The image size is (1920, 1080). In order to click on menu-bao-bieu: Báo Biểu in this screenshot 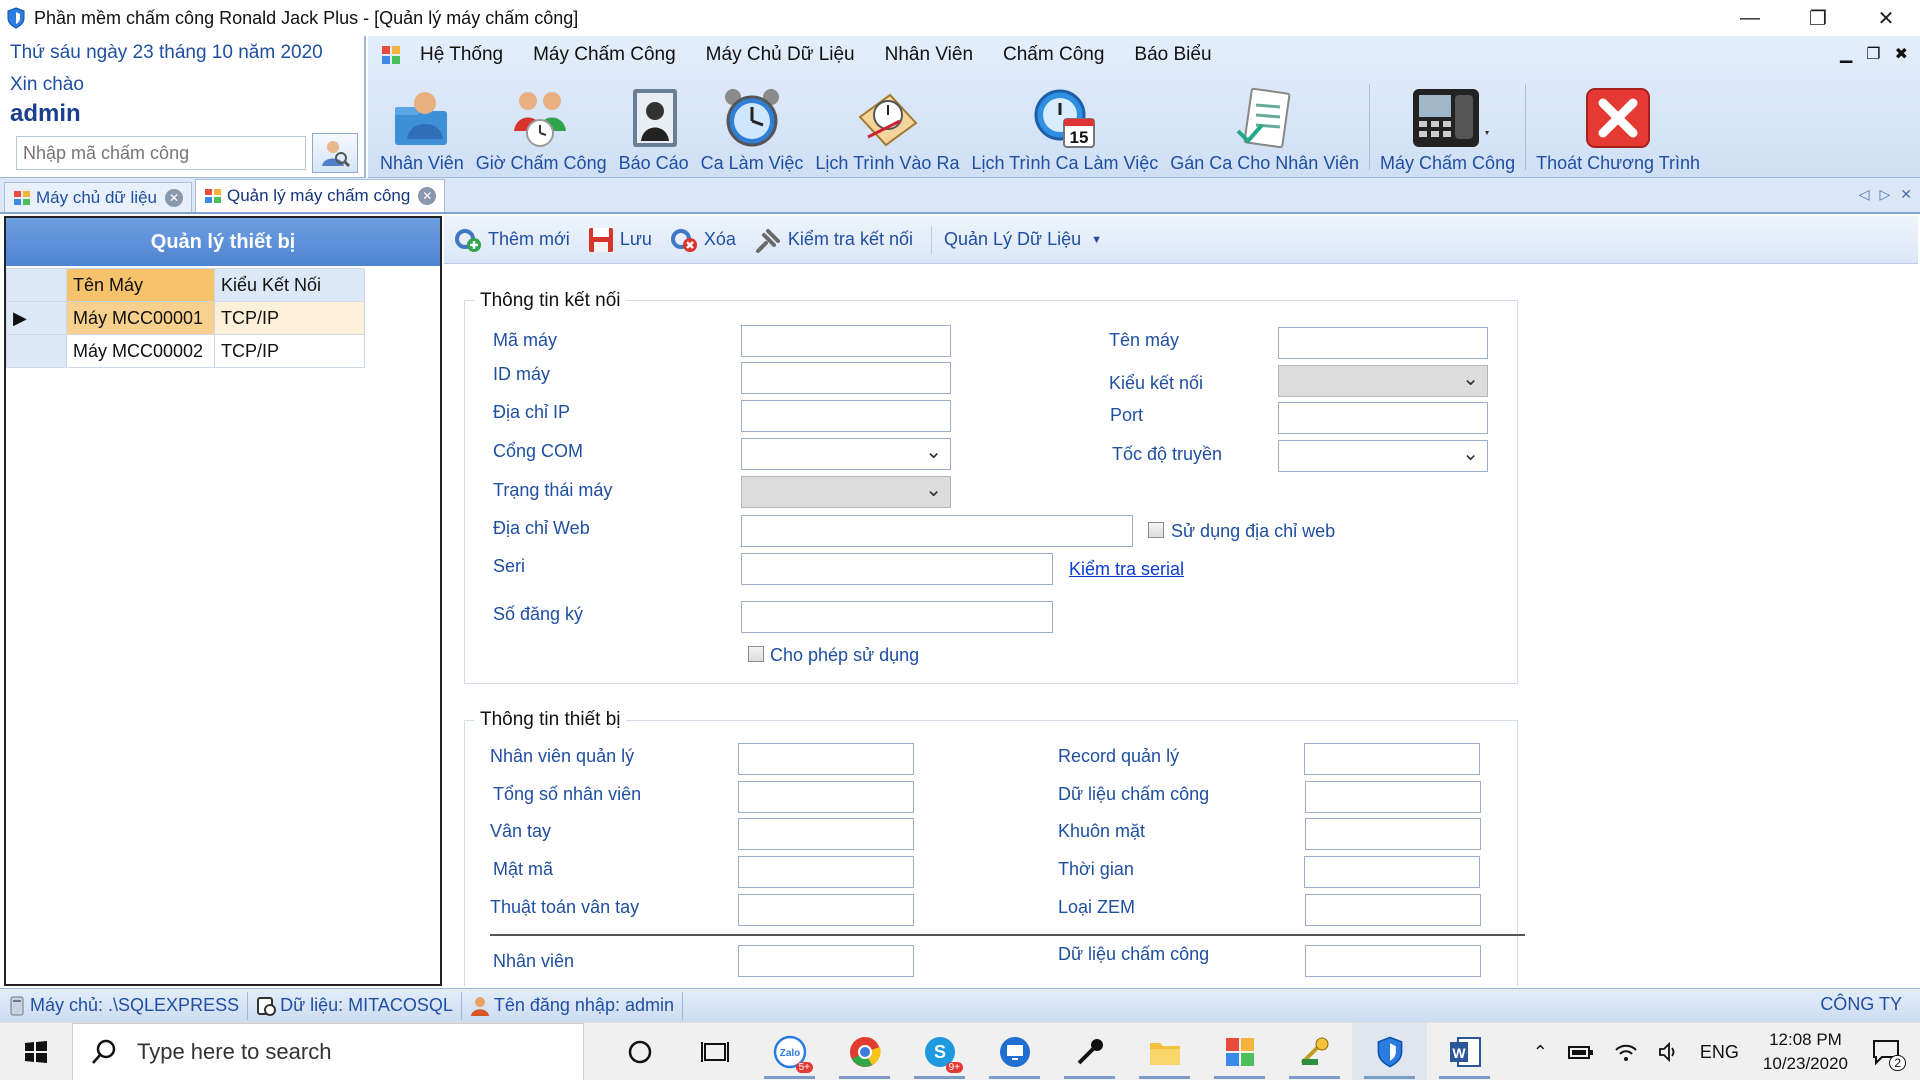, I will do `click(1172, 55)`.